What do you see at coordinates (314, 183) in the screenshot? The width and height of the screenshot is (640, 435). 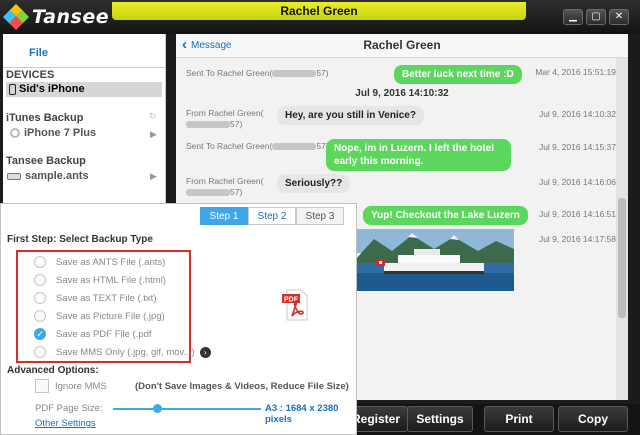 I see `received-bubble: Seriously??` at bounding box center [314, 183].